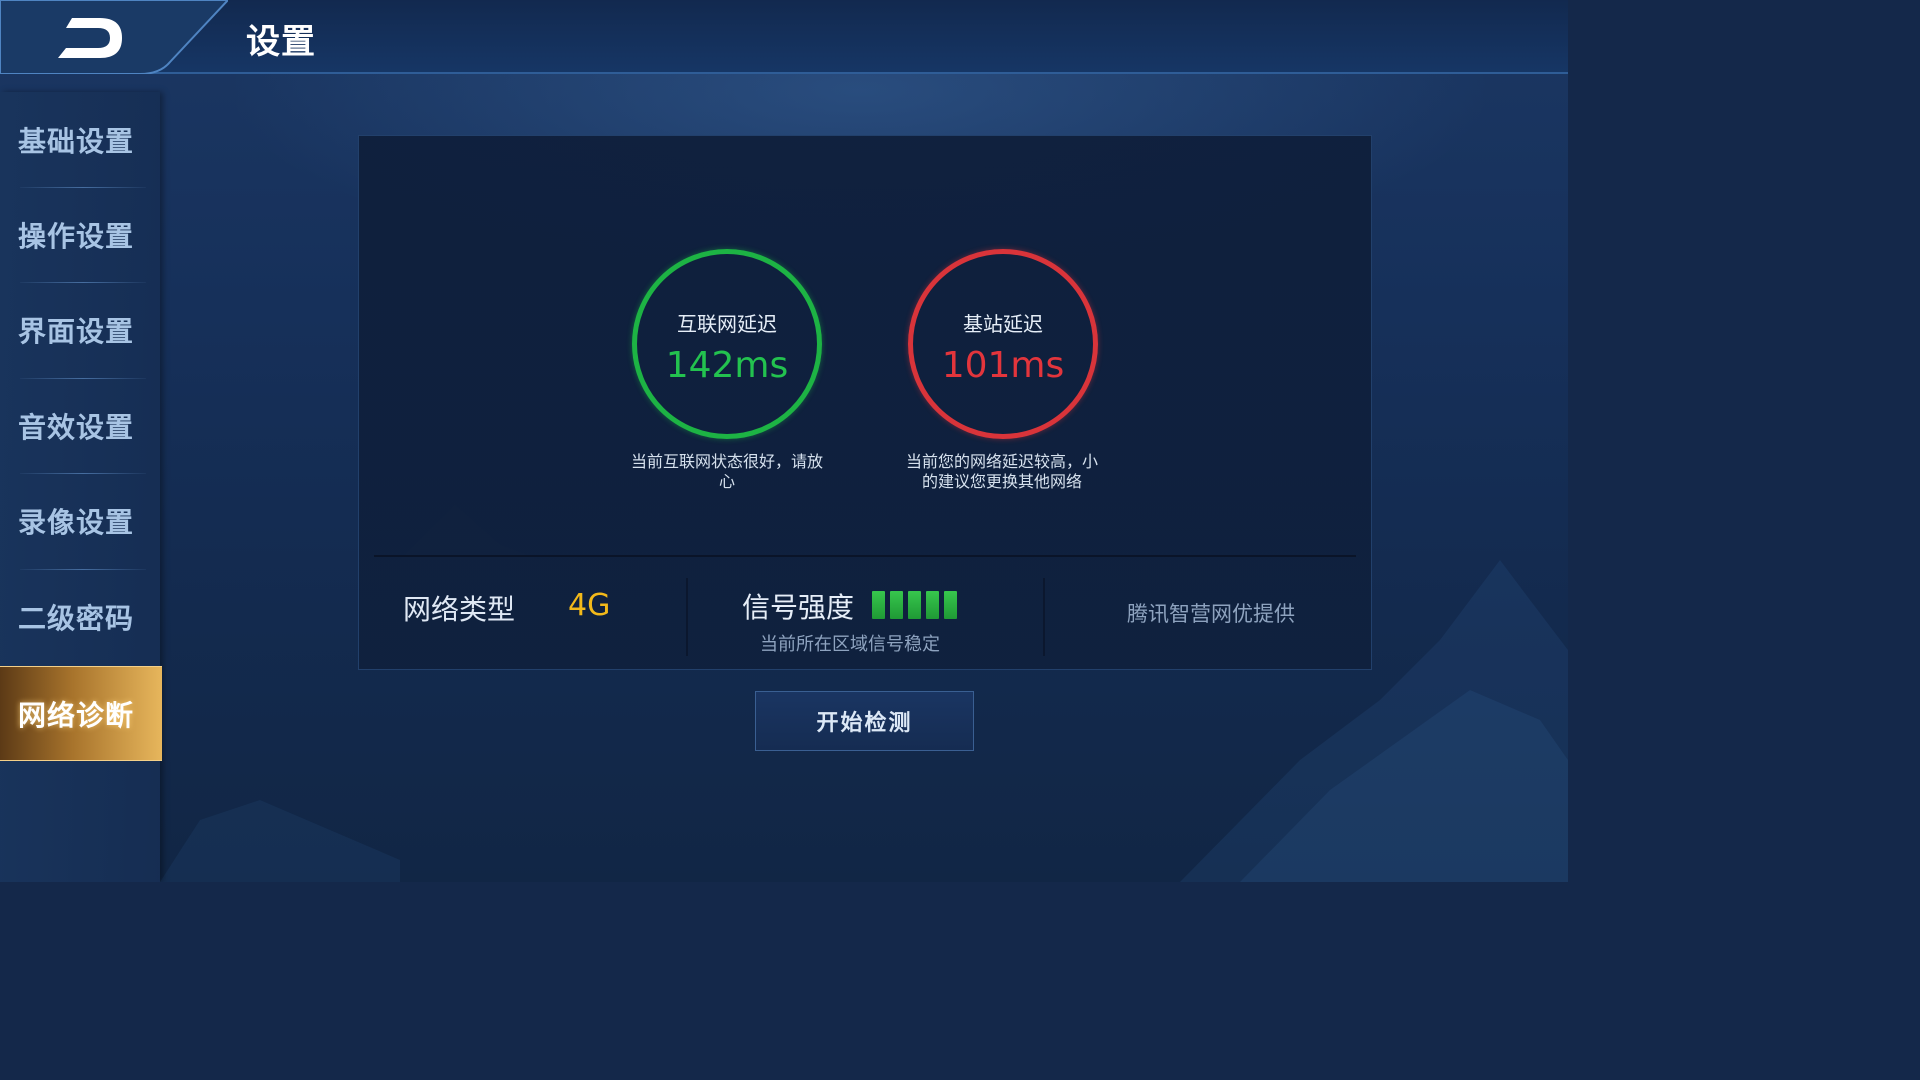 This screenshot has height=1080, width=1920. I want to click on info-divider, so click(865, 556).